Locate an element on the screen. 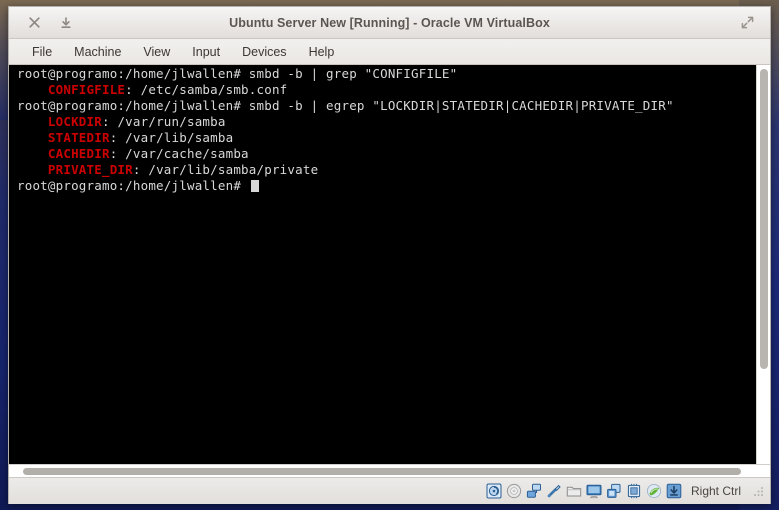 Image resolution: width=779 pixels, height=510 pixels. guest-additions-icon is located at coordinates (653, 491).